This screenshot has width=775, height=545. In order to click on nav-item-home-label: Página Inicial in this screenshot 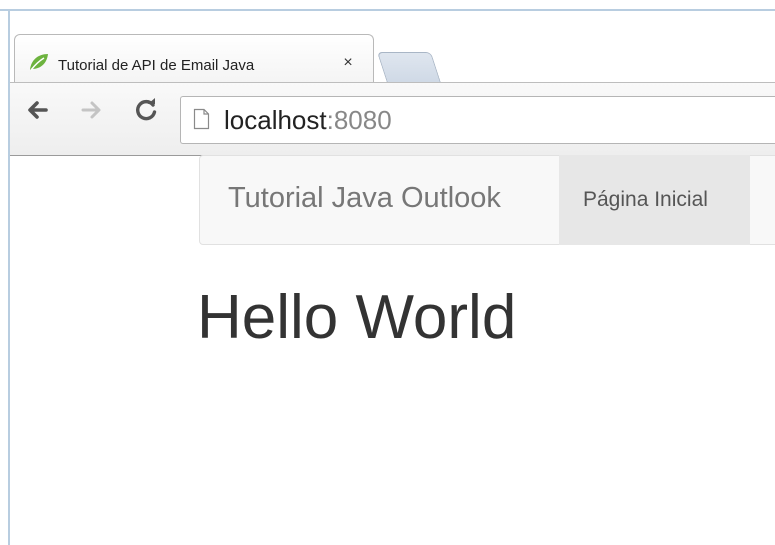, I will do `click(645, 200)`.